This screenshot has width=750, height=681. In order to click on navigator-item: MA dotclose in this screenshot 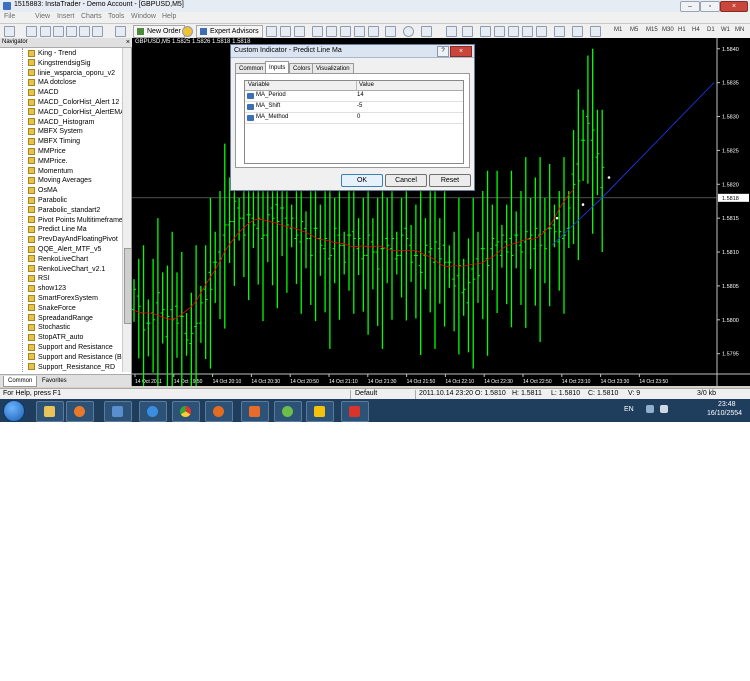, I will do `click(75, 83)`.